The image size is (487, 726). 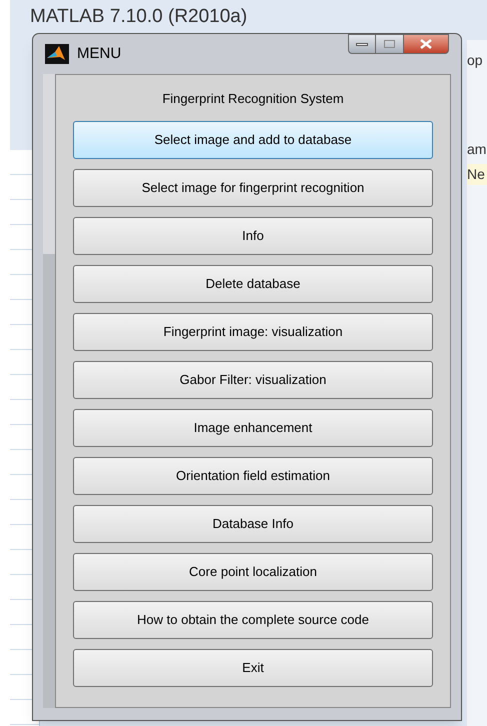 What do you see at coordinates (253, 667) in the screenshot?
I see `menu-button: Exit` at bounding box center [253, 667].